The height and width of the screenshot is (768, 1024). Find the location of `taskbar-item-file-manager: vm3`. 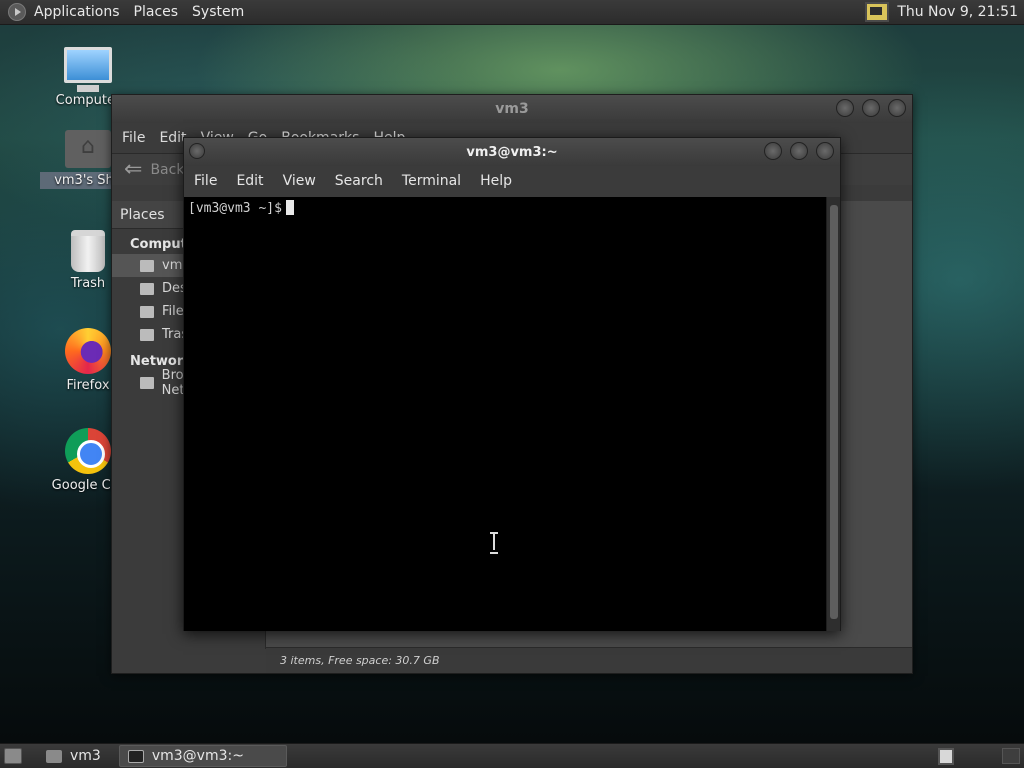

taskbar-item-file-manager: vm3 is located at coordinates (73, 756).